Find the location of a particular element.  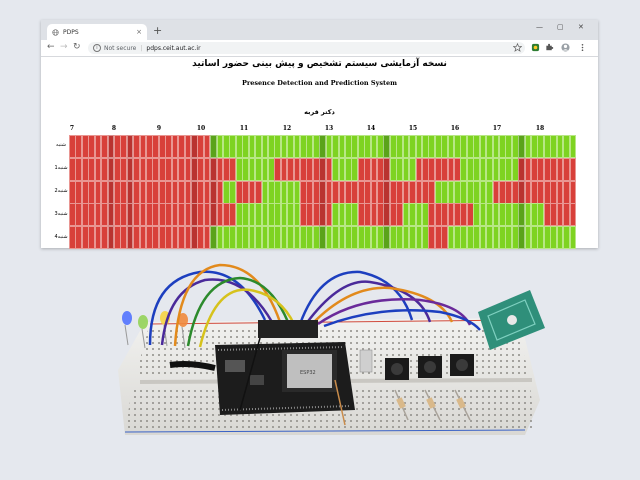

day-label: شنبه3 is located at coordinates (61, 214).